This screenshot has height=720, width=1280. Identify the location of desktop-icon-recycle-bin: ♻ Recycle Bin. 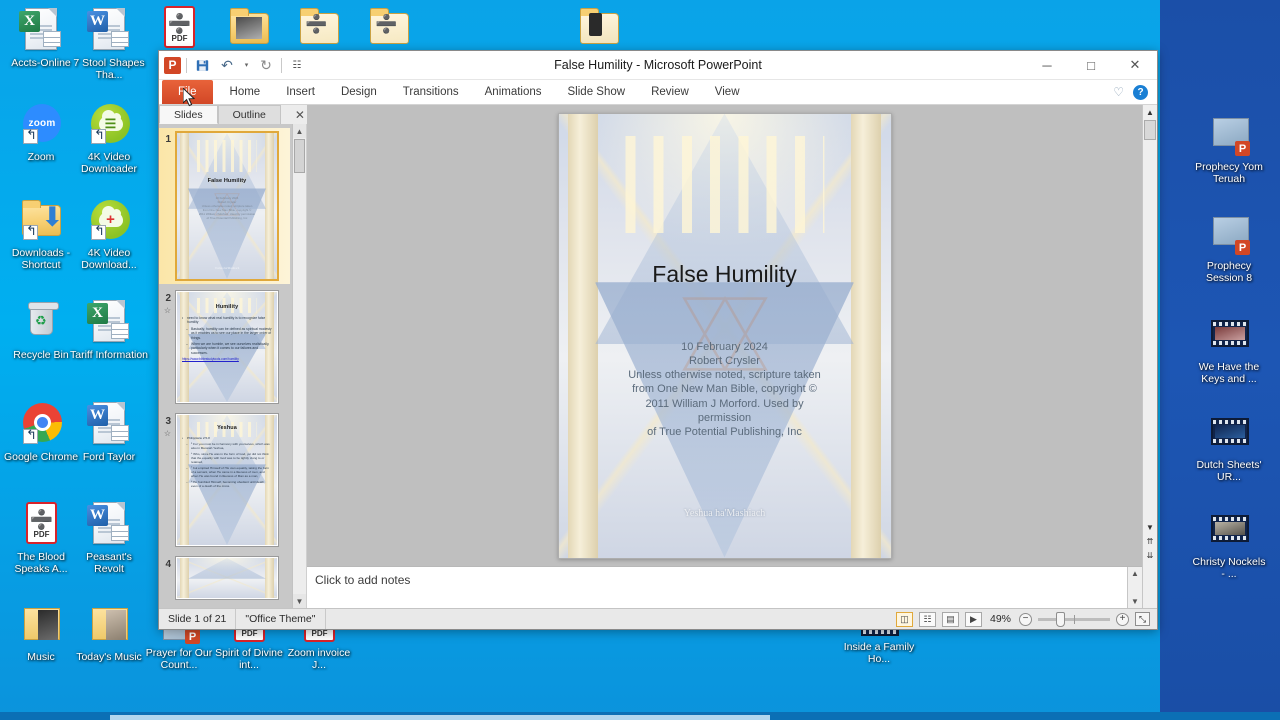
(41, 329).